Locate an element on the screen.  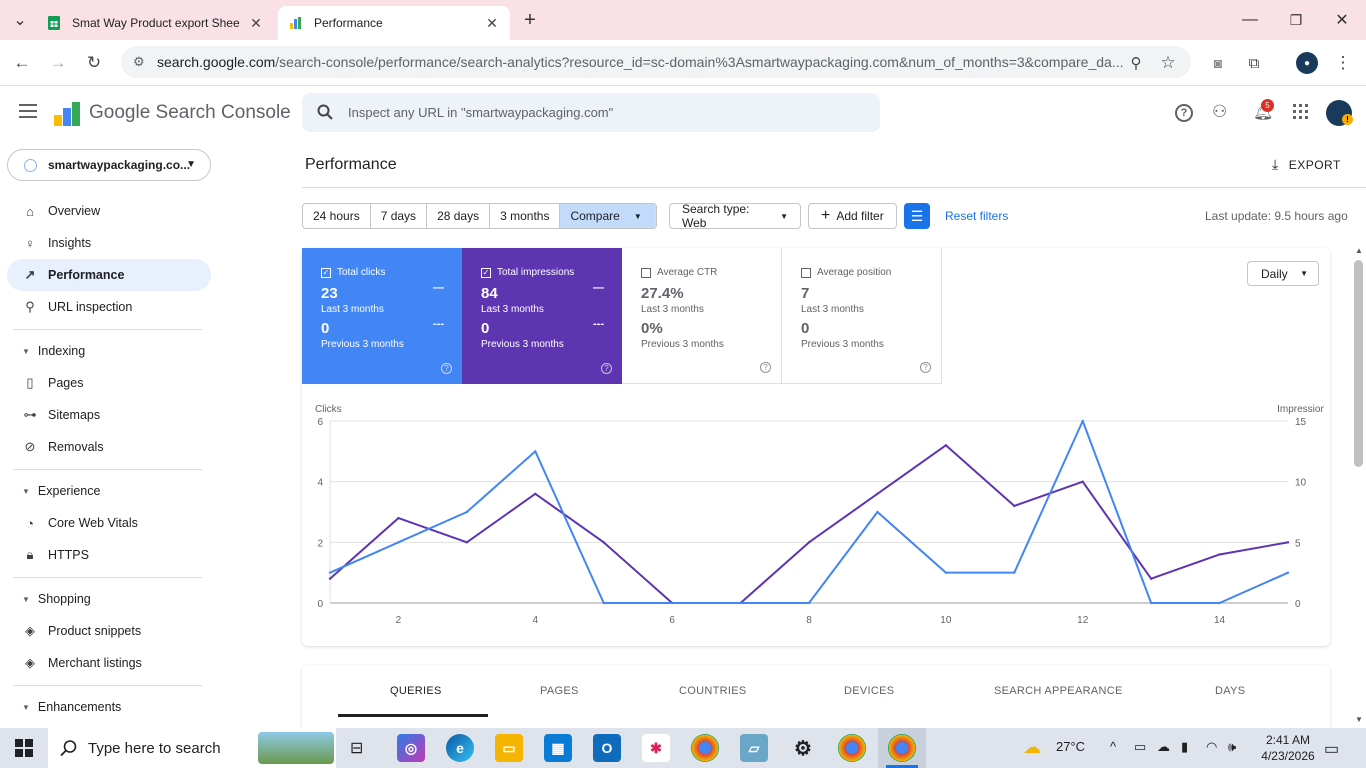
onedrive-cloud-icon: ☁ is located at coordinates (1163, 747).